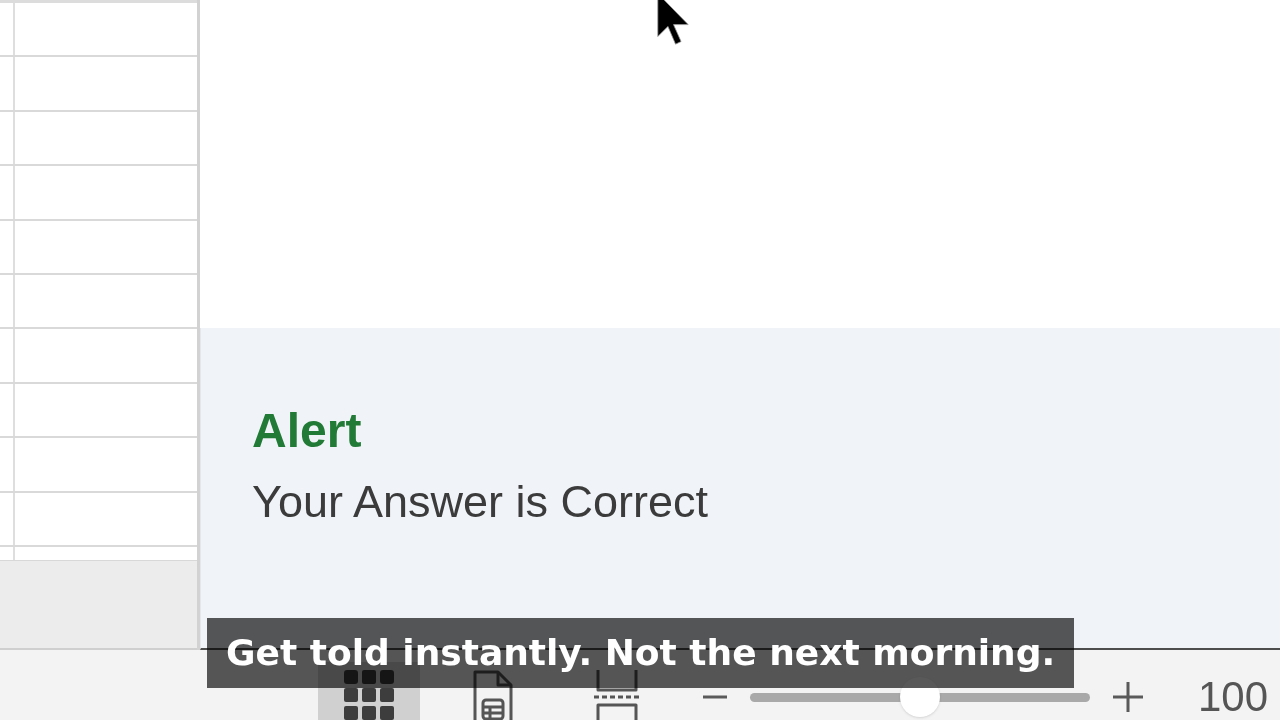 The width and height of the screenshot is (1280, 720). What do you see at coordinates (493, 695) in the screenshot?
I see `page-icon` at bounding box center [493, 695].